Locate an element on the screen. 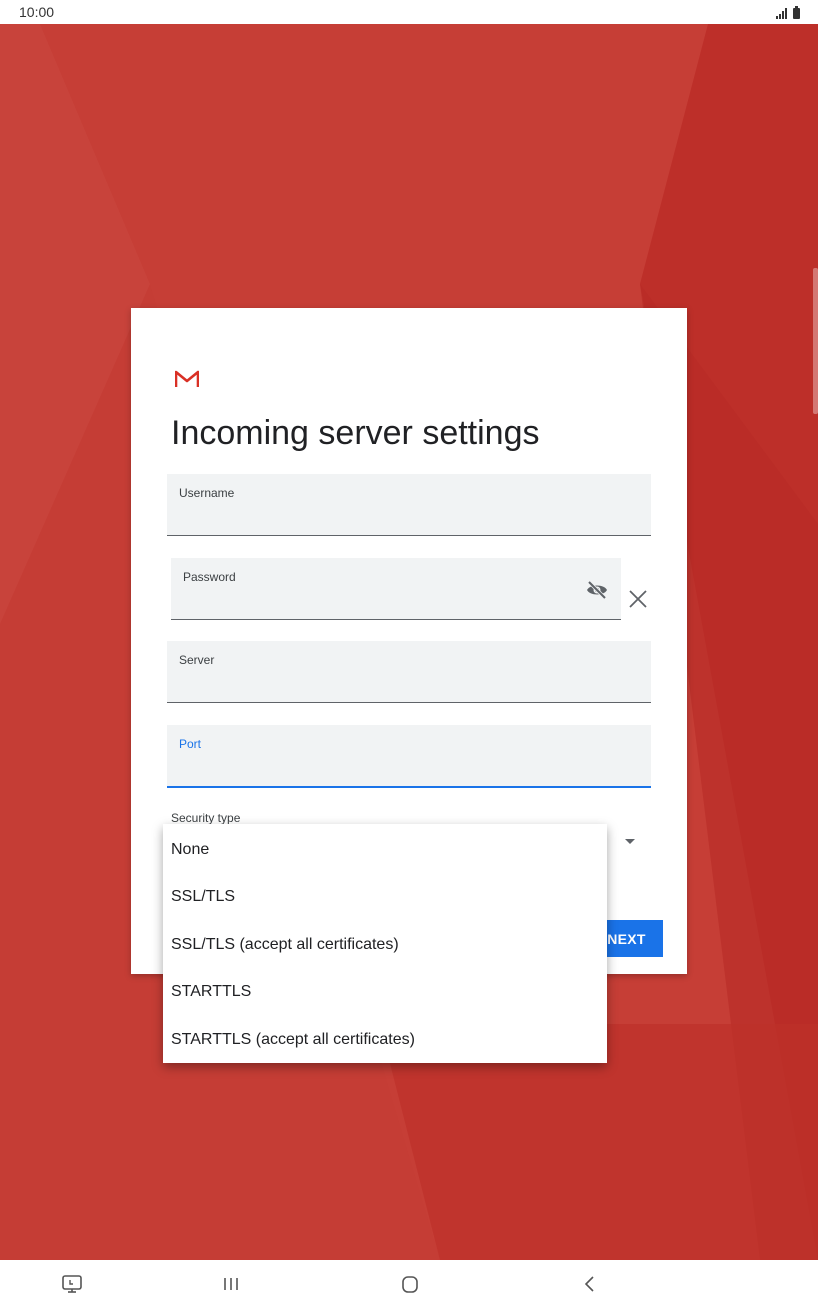  security-type-label: Security type is located at coordinates (206, 818).